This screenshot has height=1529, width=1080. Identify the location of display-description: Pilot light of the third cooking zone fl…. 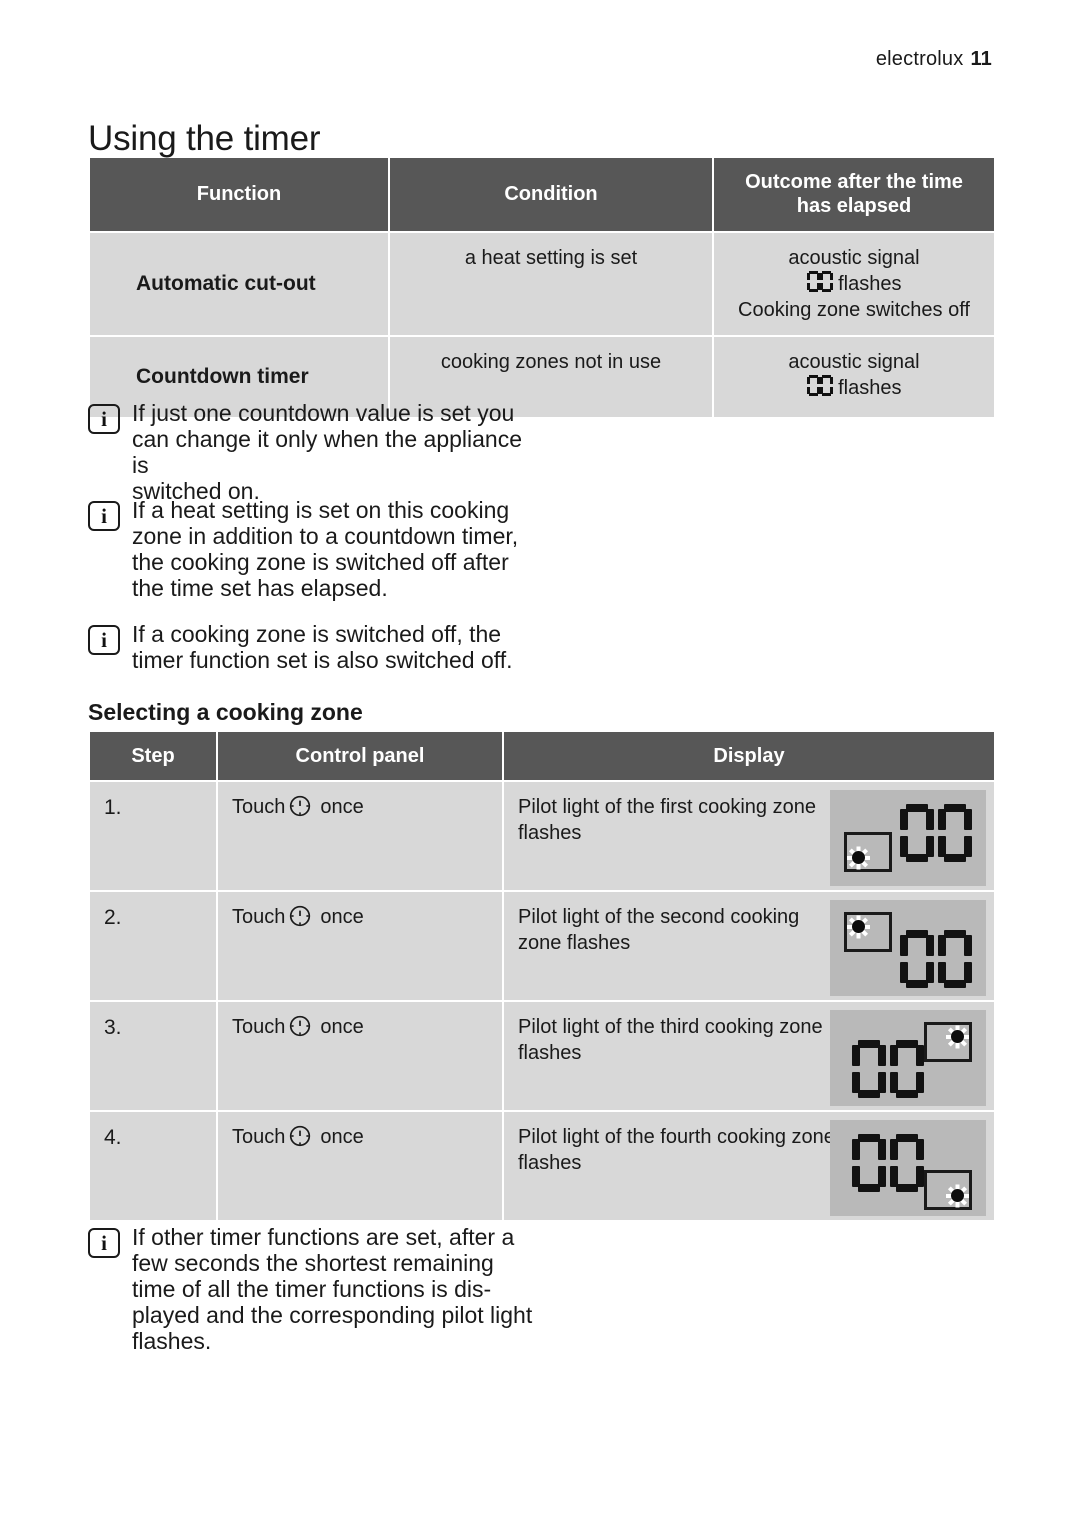
(670, 1040).